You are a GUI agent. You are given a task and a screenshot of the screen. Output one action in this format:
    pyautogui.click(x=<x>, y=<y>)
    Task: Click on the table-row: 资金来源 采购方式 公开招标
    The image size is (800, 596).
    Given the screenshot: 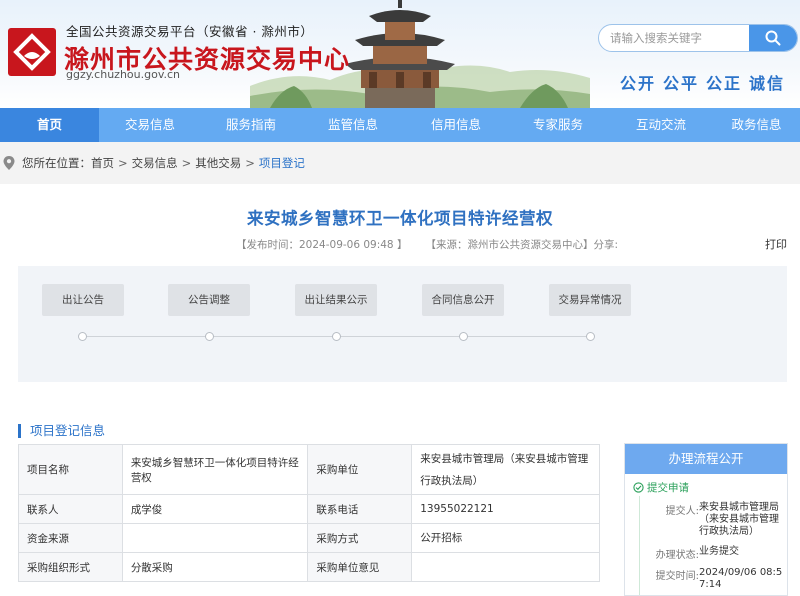 What is the action you would take?
    pyautogui.click(x=309, y=538)
    